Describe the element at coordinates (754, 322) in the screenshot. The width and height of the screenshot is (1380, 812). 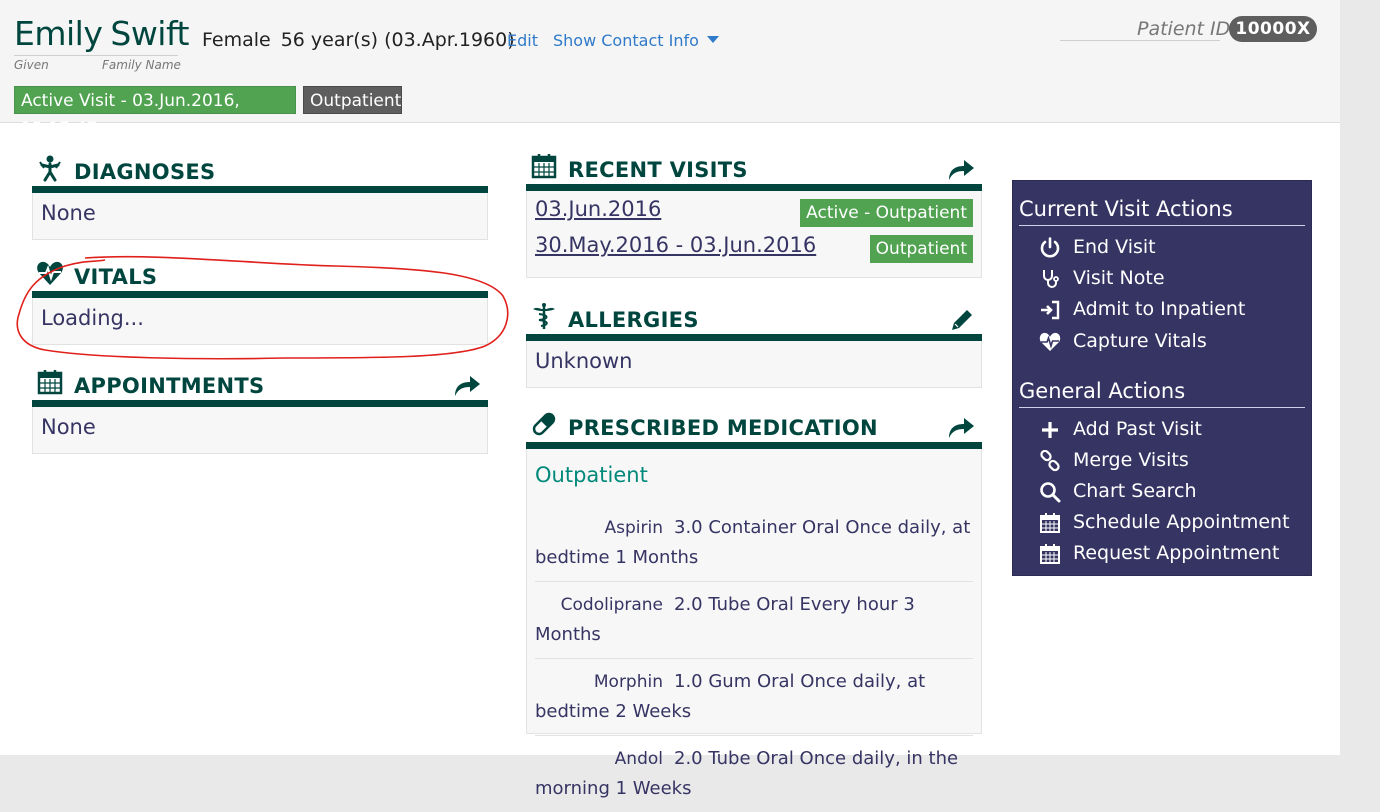
I see `allergies-header: ALLERGIES` at that location.